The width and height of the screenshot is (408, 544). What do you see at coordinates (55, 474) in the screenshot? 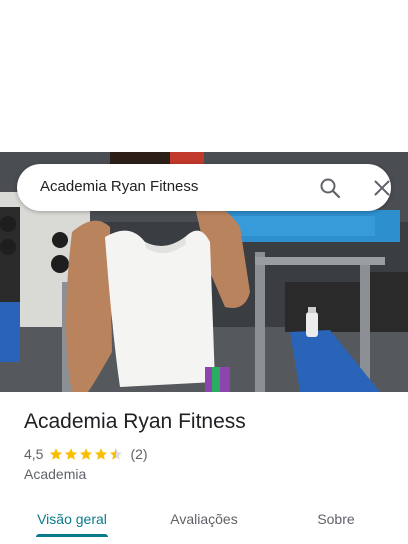
I see `place-category: Academia` at bounding box center [55, 474].